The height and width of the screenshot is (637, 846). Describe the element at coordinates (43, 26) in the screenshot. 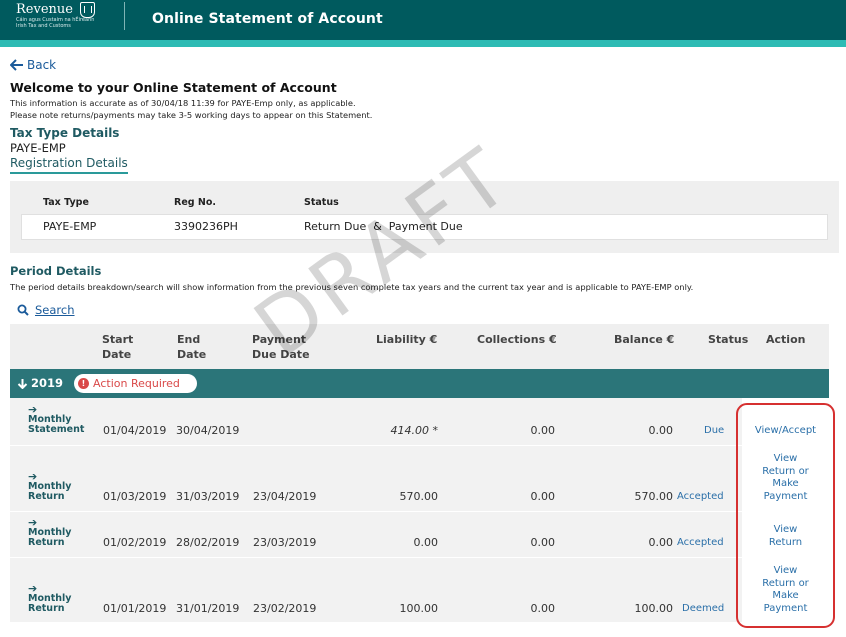

I see `logo-subtitle-english: Irish Tax and Customs` at that location.